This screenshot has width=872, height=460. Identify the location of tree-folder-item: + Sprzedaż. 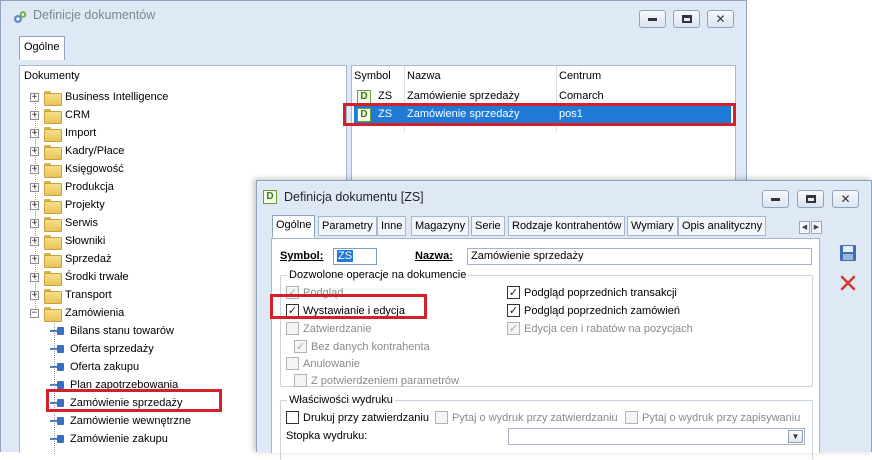
(70, 259).